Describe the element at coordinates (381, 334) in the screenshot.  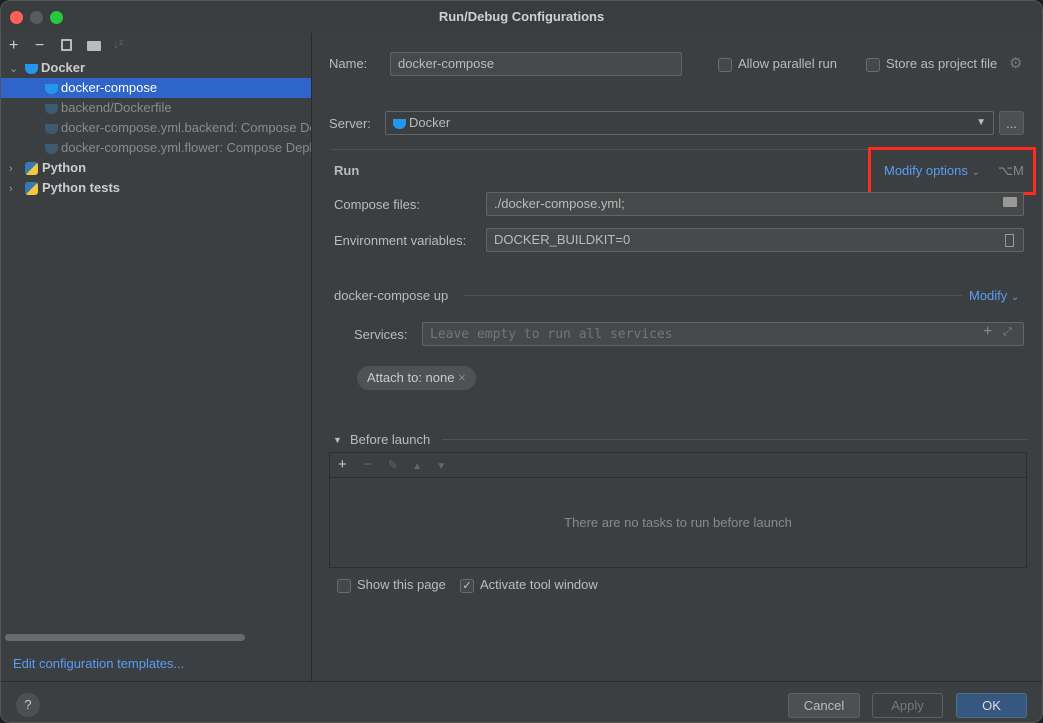
I see `services-label: Services:` at that location.